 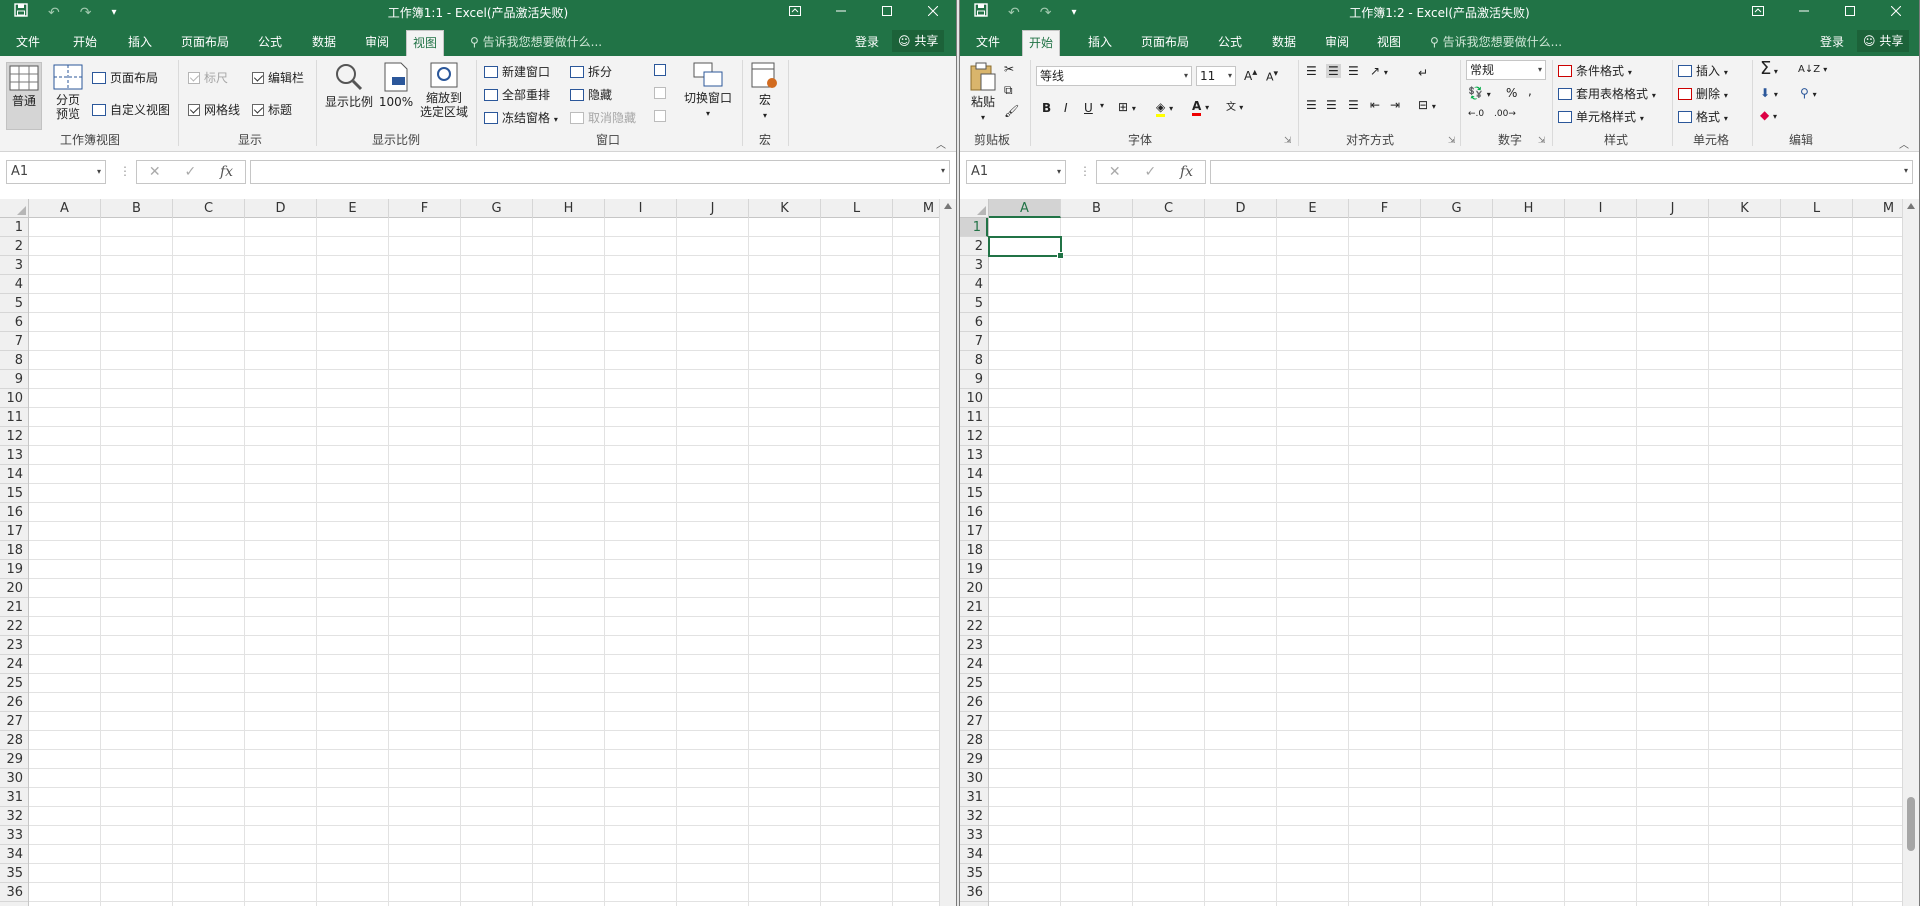 What do you see at coordinates (214, 109) in the screenshot?
I see `gridlines-checkbox: 网格线` at bounding box center [214, 109].